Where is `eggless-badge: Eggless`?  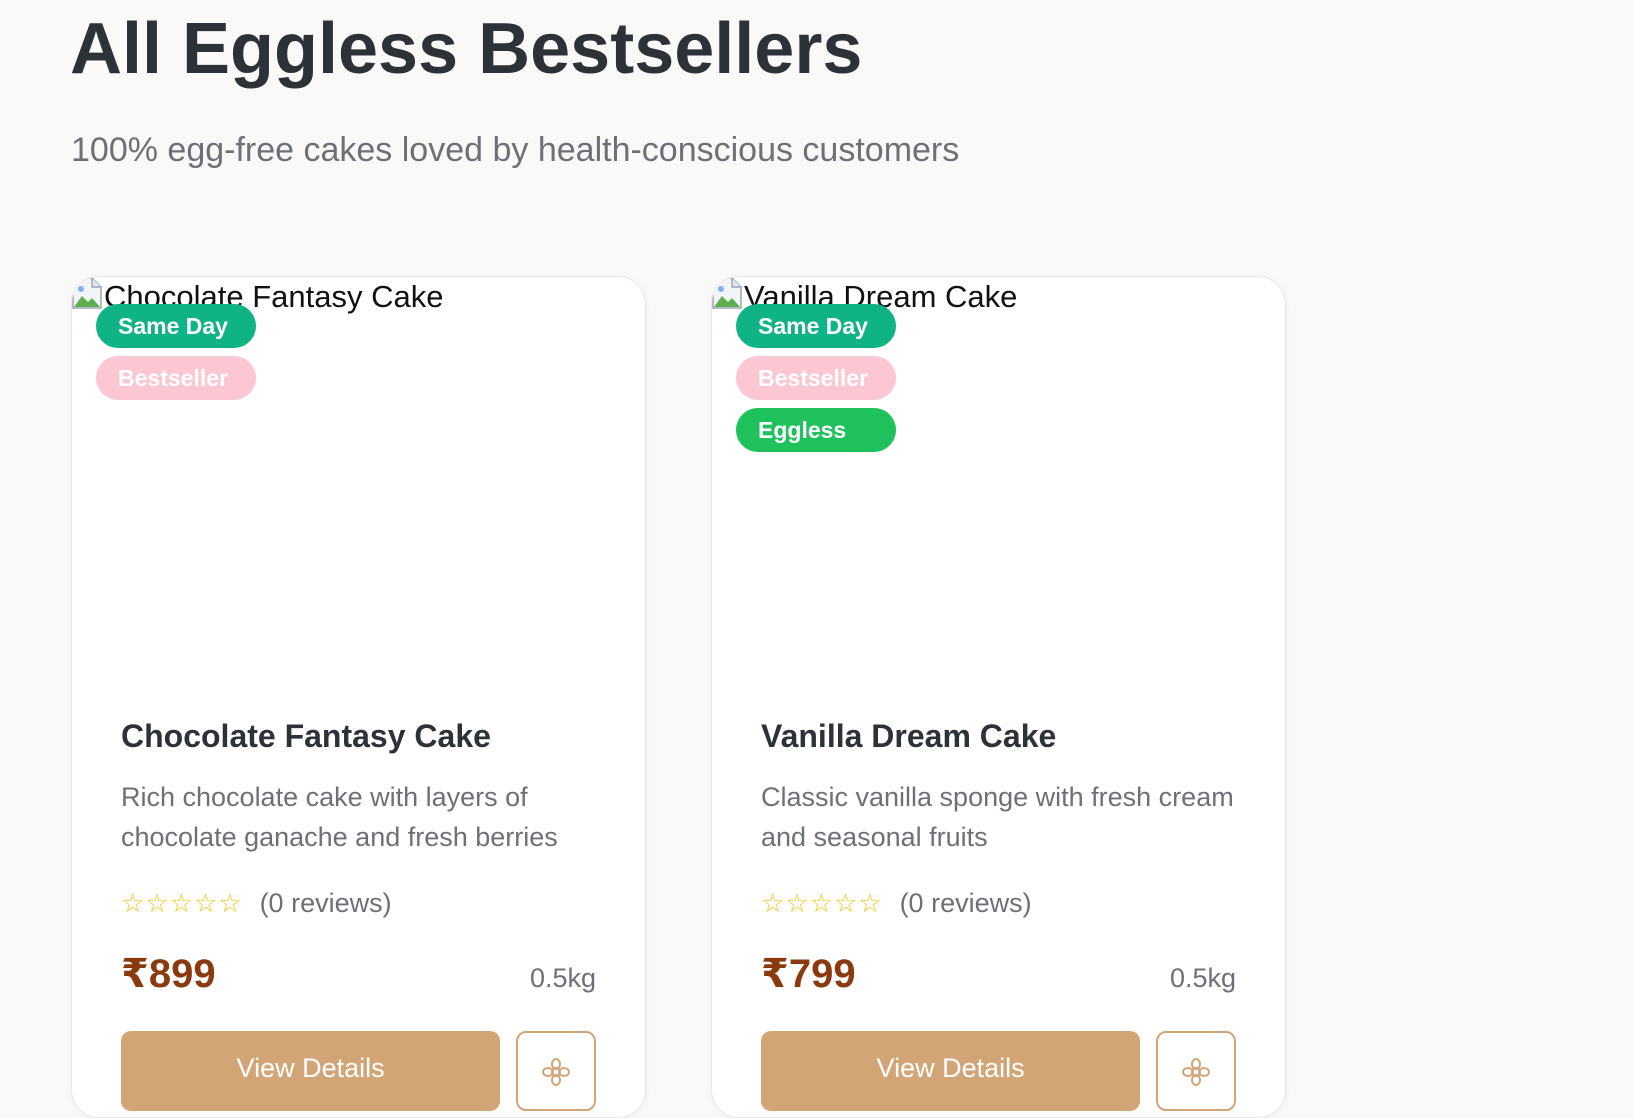
eggless-badge: Eggless is located at coordinates (816, 430).